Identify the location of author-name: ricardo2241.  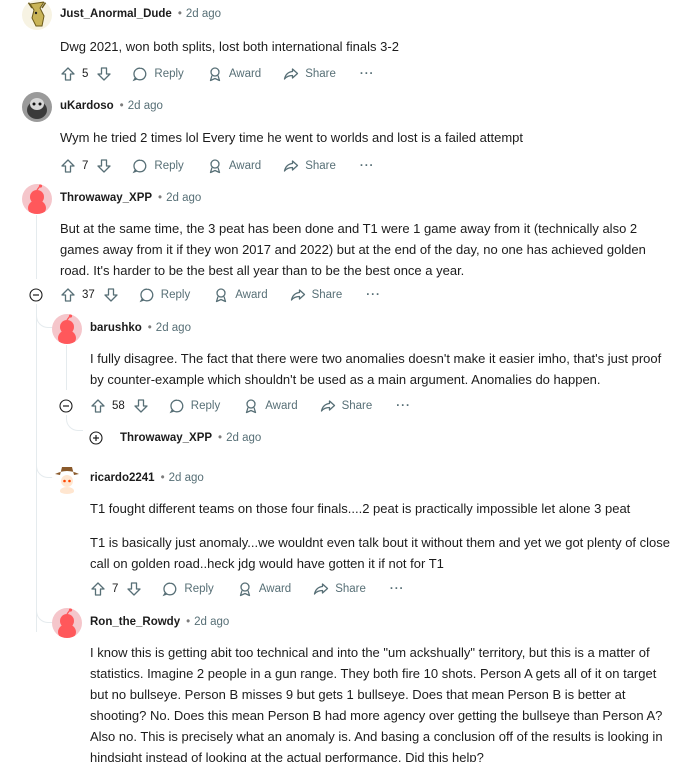
(122, 478).